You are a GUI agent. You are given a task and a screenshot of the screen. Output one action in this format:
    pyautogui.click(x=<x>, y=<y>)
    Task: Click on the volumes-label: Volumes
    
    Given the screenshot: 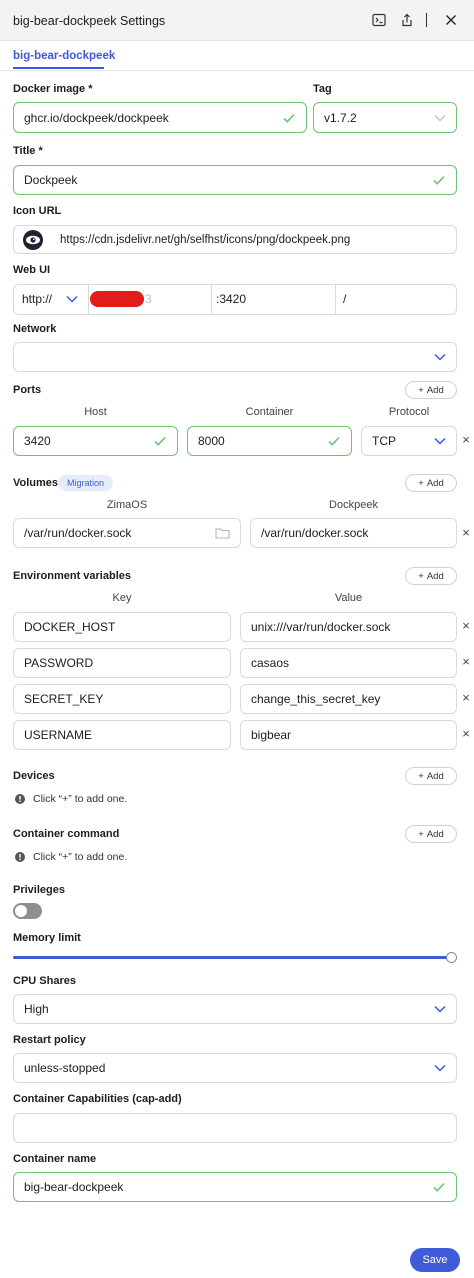 What is the action you would take?
    pyautogui.click(x=36, y=483)
    